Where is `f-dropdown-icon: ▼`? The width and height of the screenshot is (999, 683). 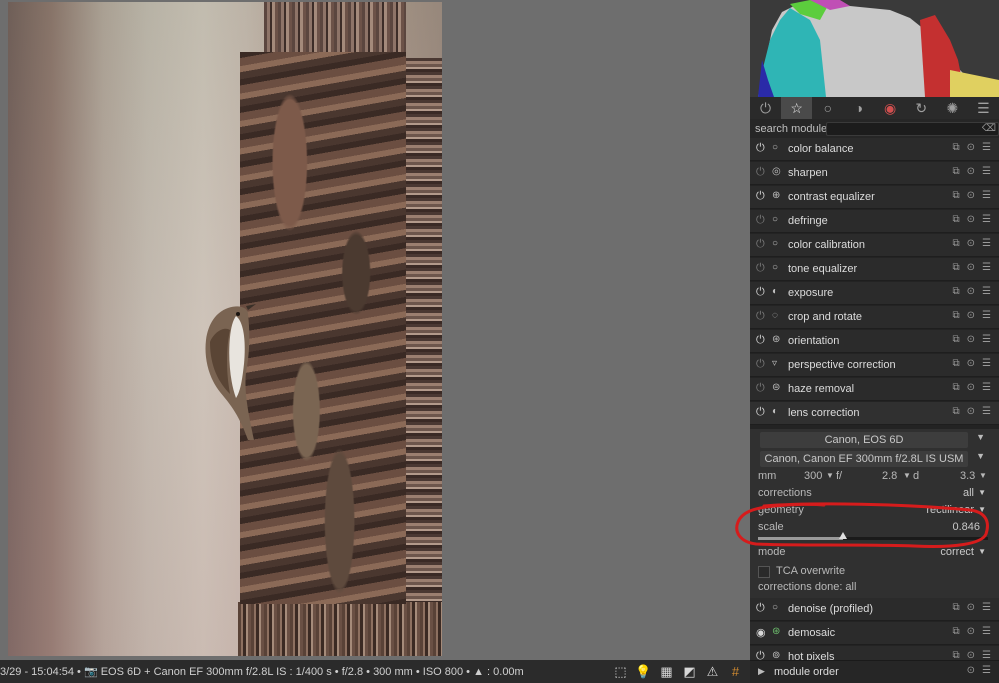
f-dropdown-icon: ▼ is located at coordinates (907, 475).